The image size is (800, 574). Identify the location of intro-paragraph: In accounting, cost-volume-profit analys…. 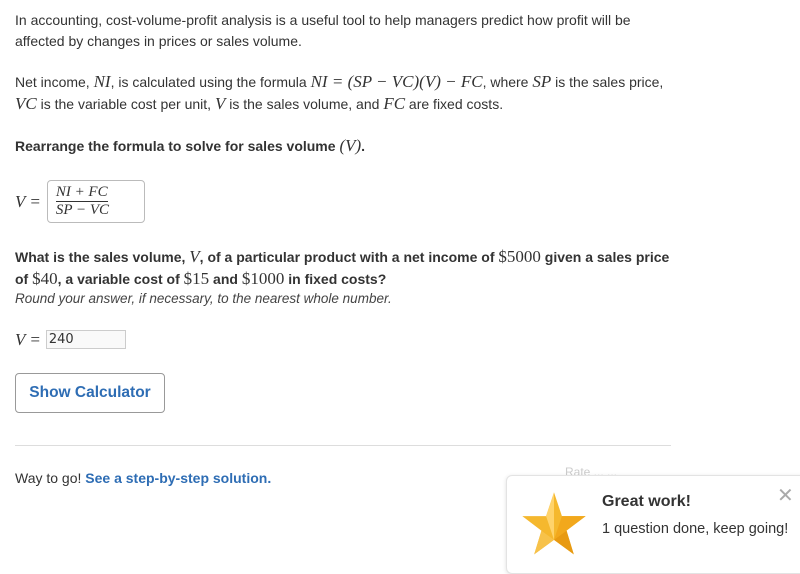
(323, 30).